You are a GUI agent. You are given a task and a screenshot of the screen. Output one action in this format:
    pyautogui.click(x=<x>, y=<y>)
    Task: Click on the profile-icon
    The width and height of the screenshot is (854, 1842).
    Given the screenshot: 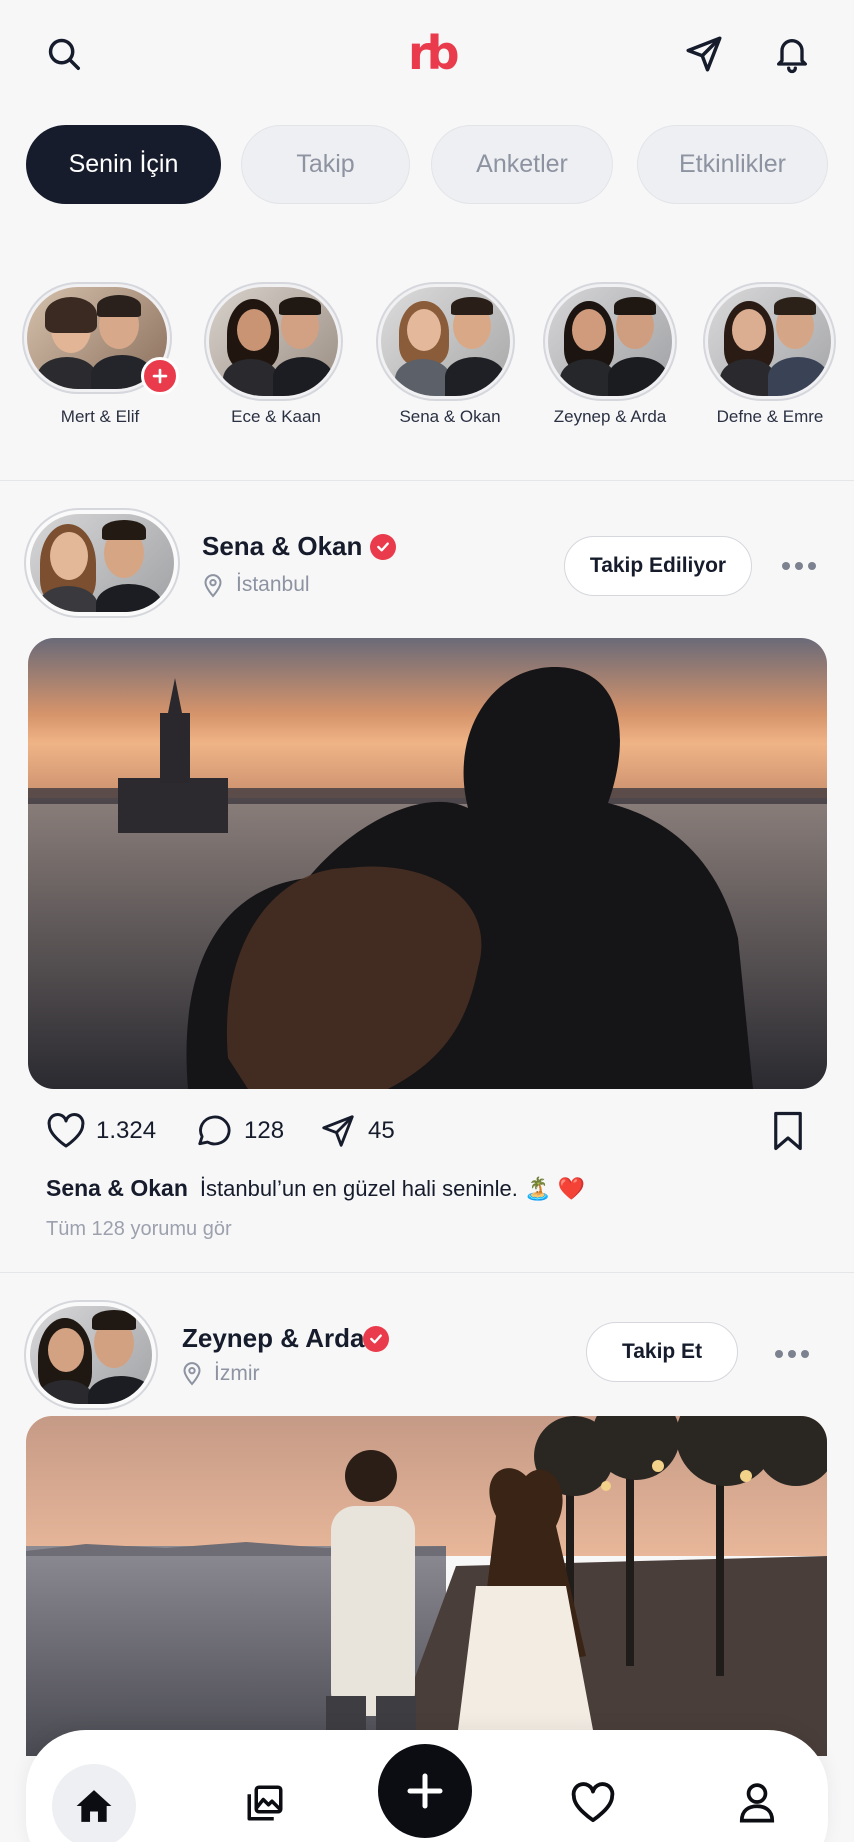 What is the action you would take?
    pyautogui.click(x=757, y=1803)
    